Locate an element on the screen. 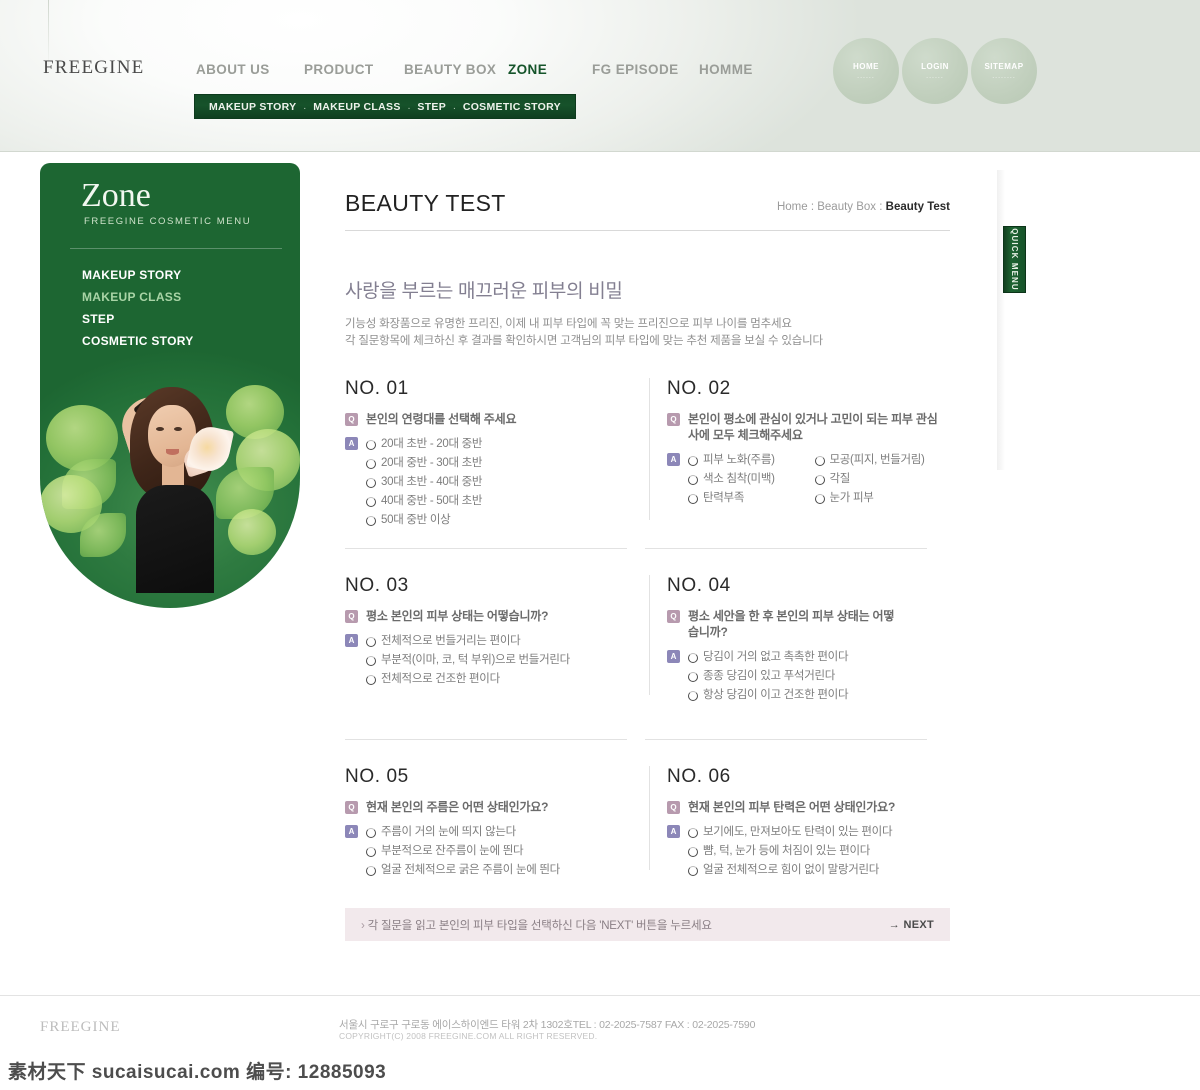 This screenshot has width=1200, height=1090. quick-menu-shadow is located at coordinates (1001, 320).